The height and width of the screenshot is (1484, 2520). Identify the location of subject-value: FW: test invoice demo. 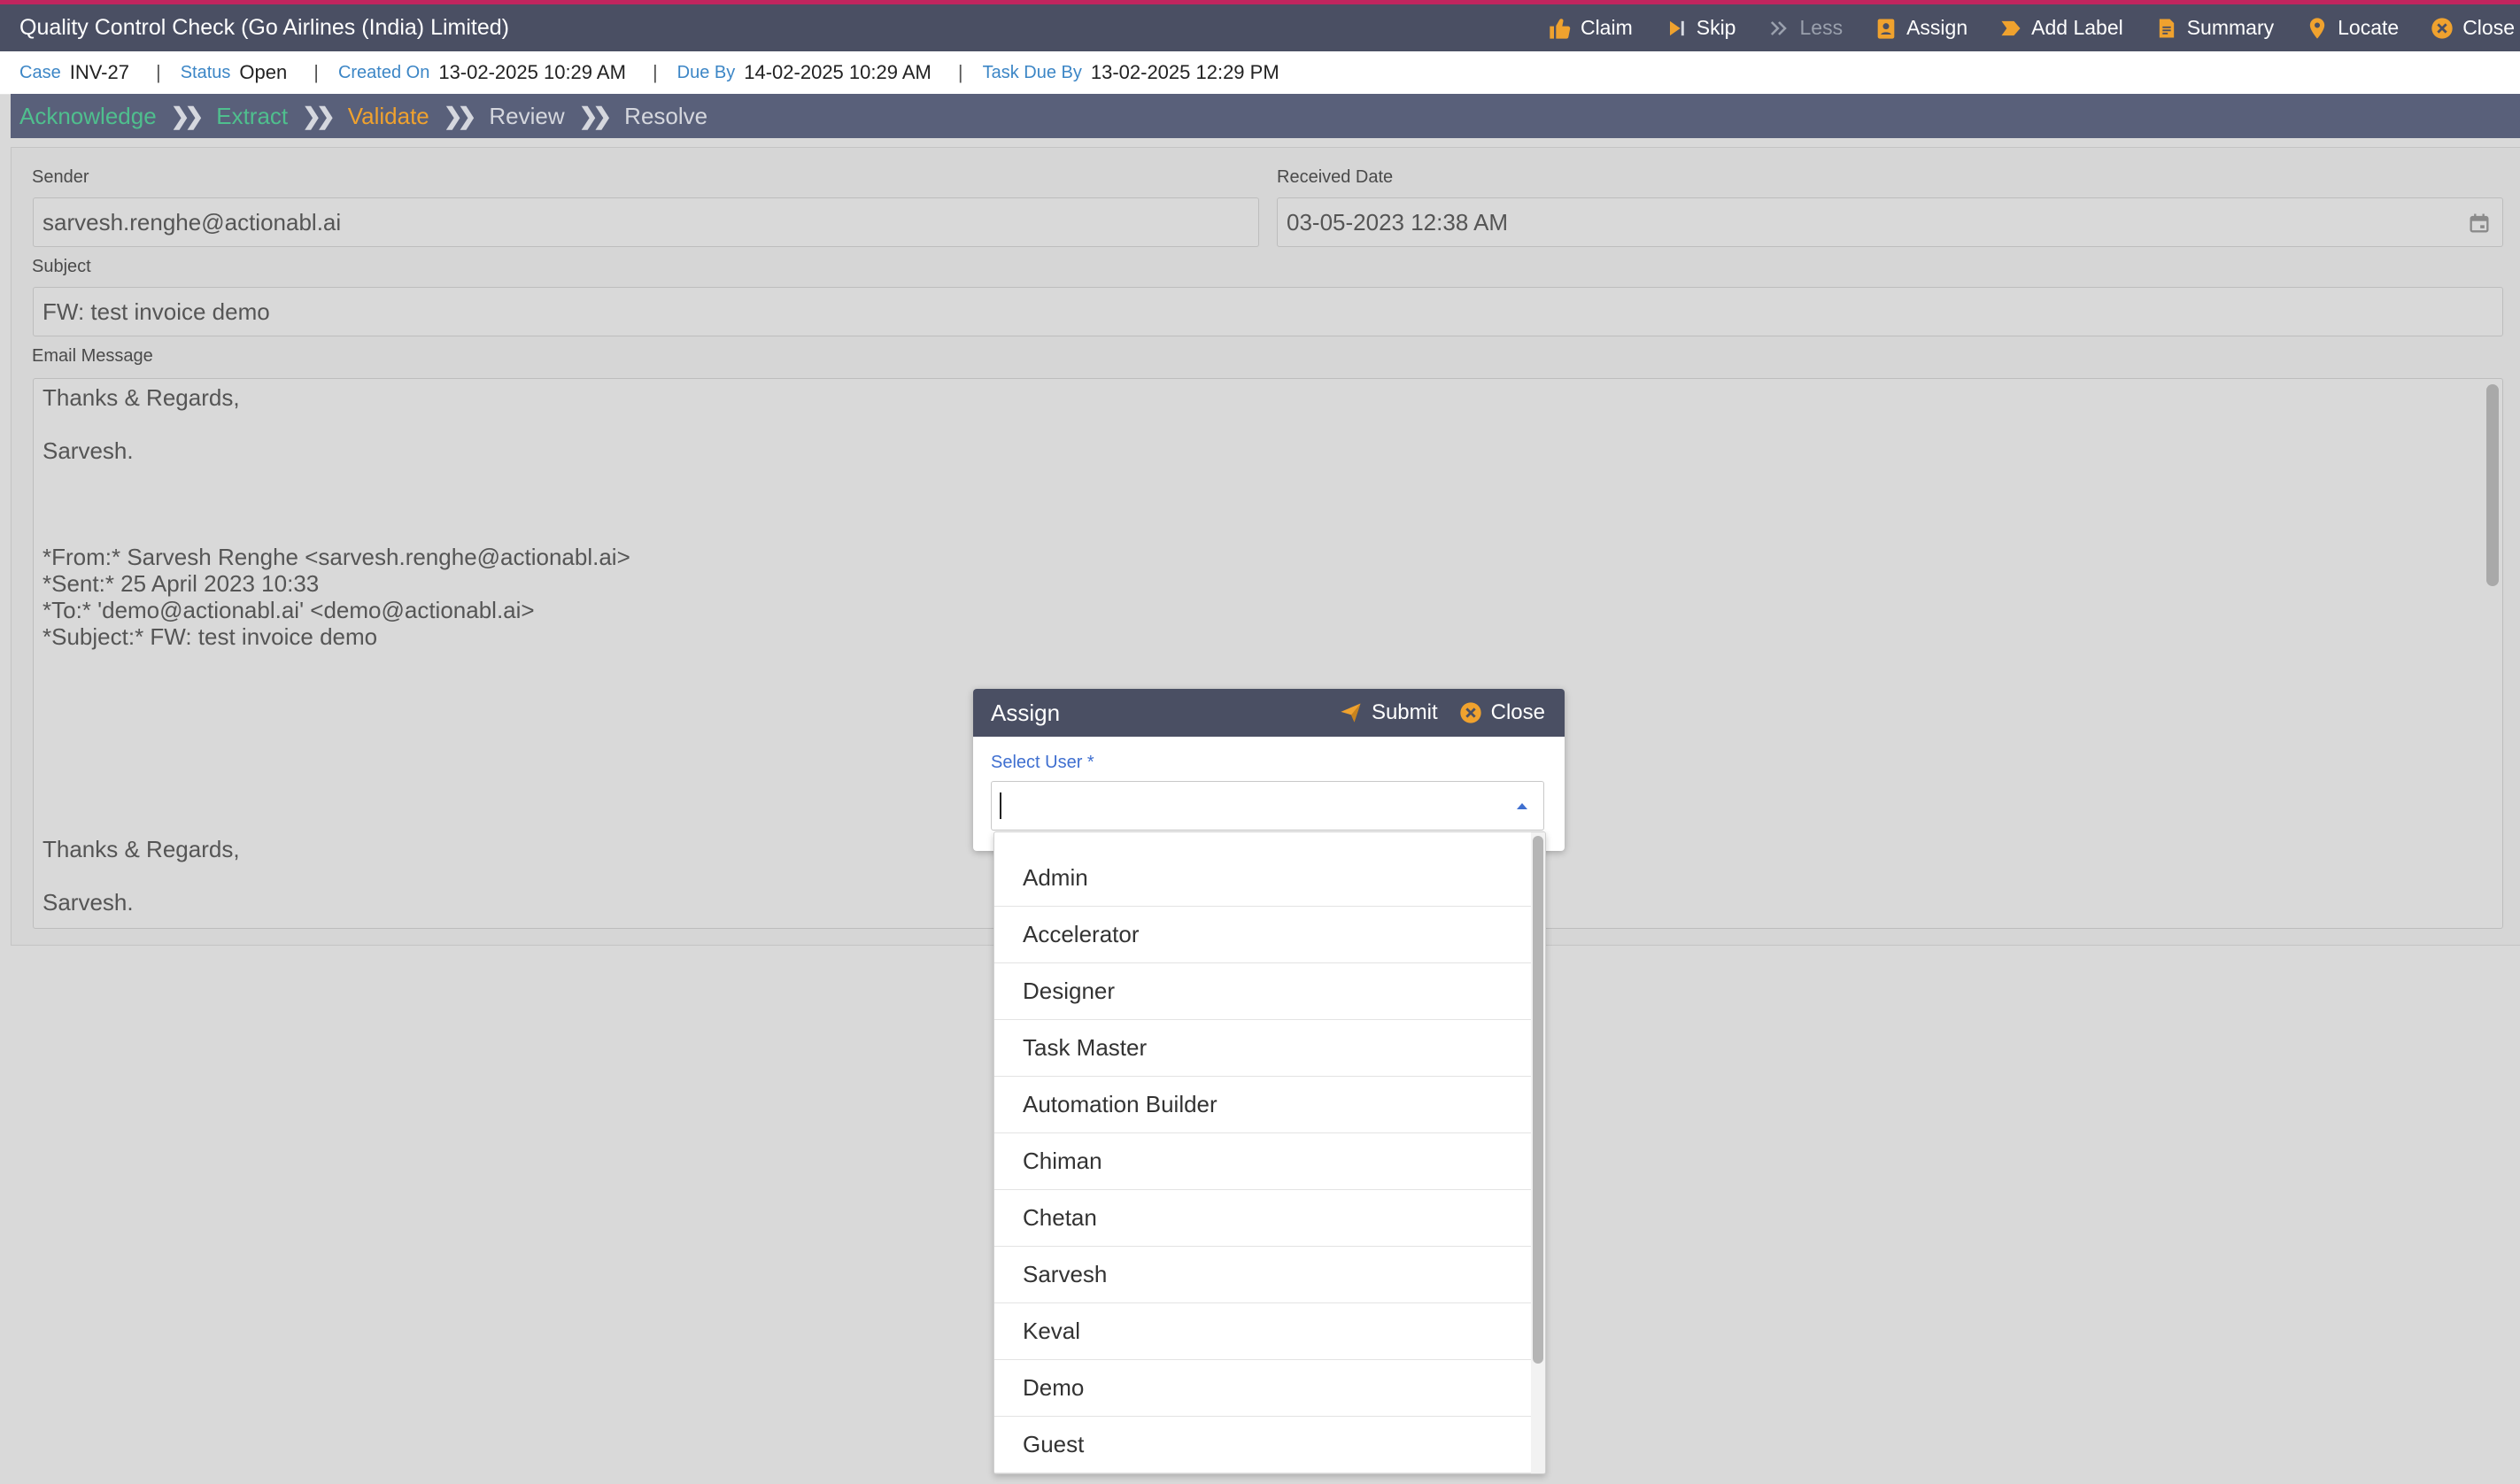
(156, 311).